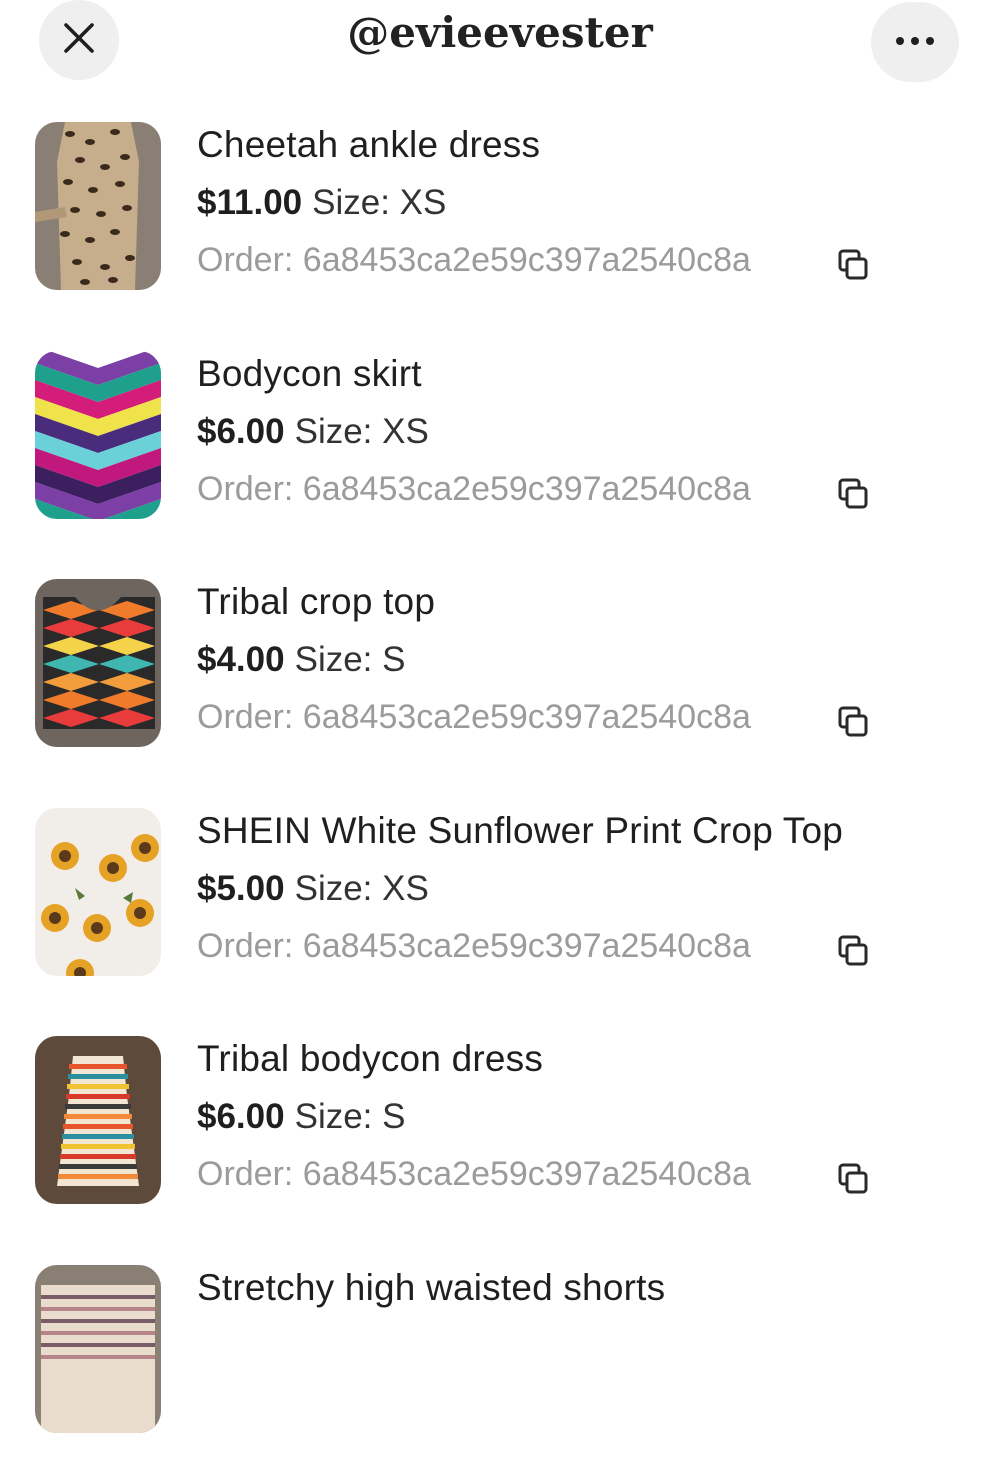 This screenshot has width=1000, height=1471. What do you see at coordinates (241, 659) in the screenshot?
I see `item-price: $4.00` at bounding box center [241, 659].